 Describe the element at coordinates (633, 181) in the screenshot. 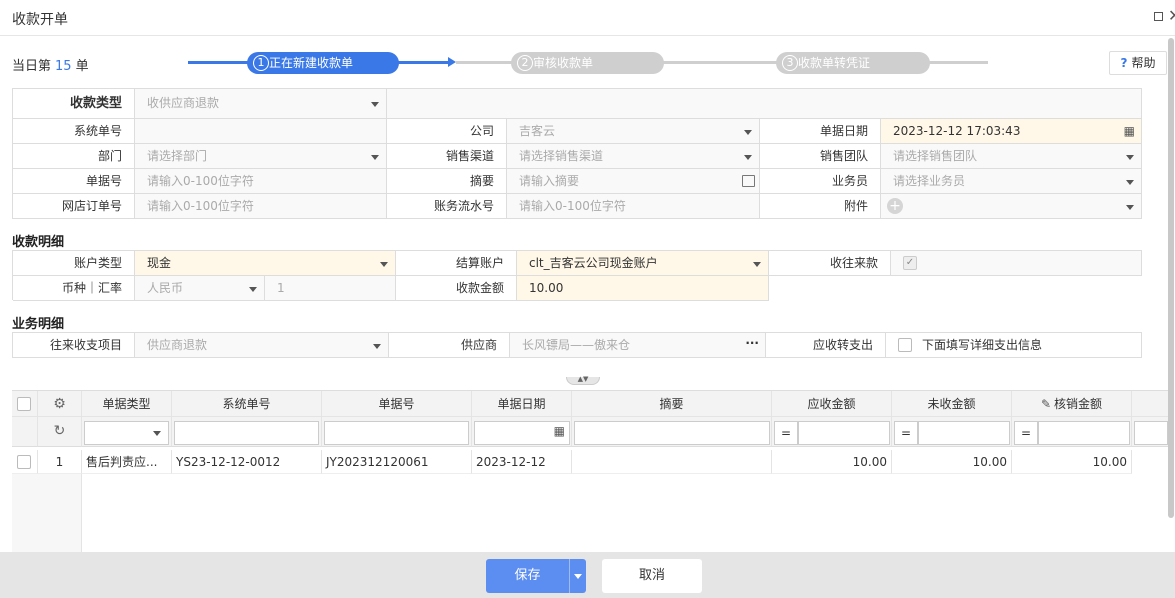

I see `summary-input: 请输入摘要` at that location.